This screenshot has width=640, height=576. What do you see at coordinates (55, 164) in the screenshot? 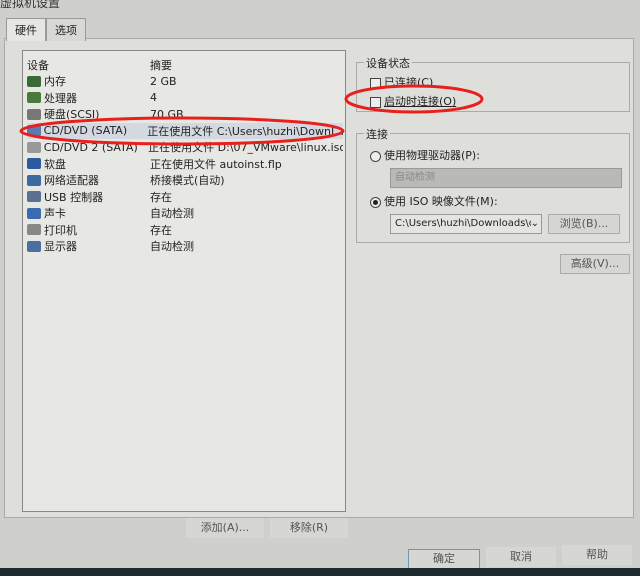
I see `device-name: 软盘` at bounding box center [55, 164].